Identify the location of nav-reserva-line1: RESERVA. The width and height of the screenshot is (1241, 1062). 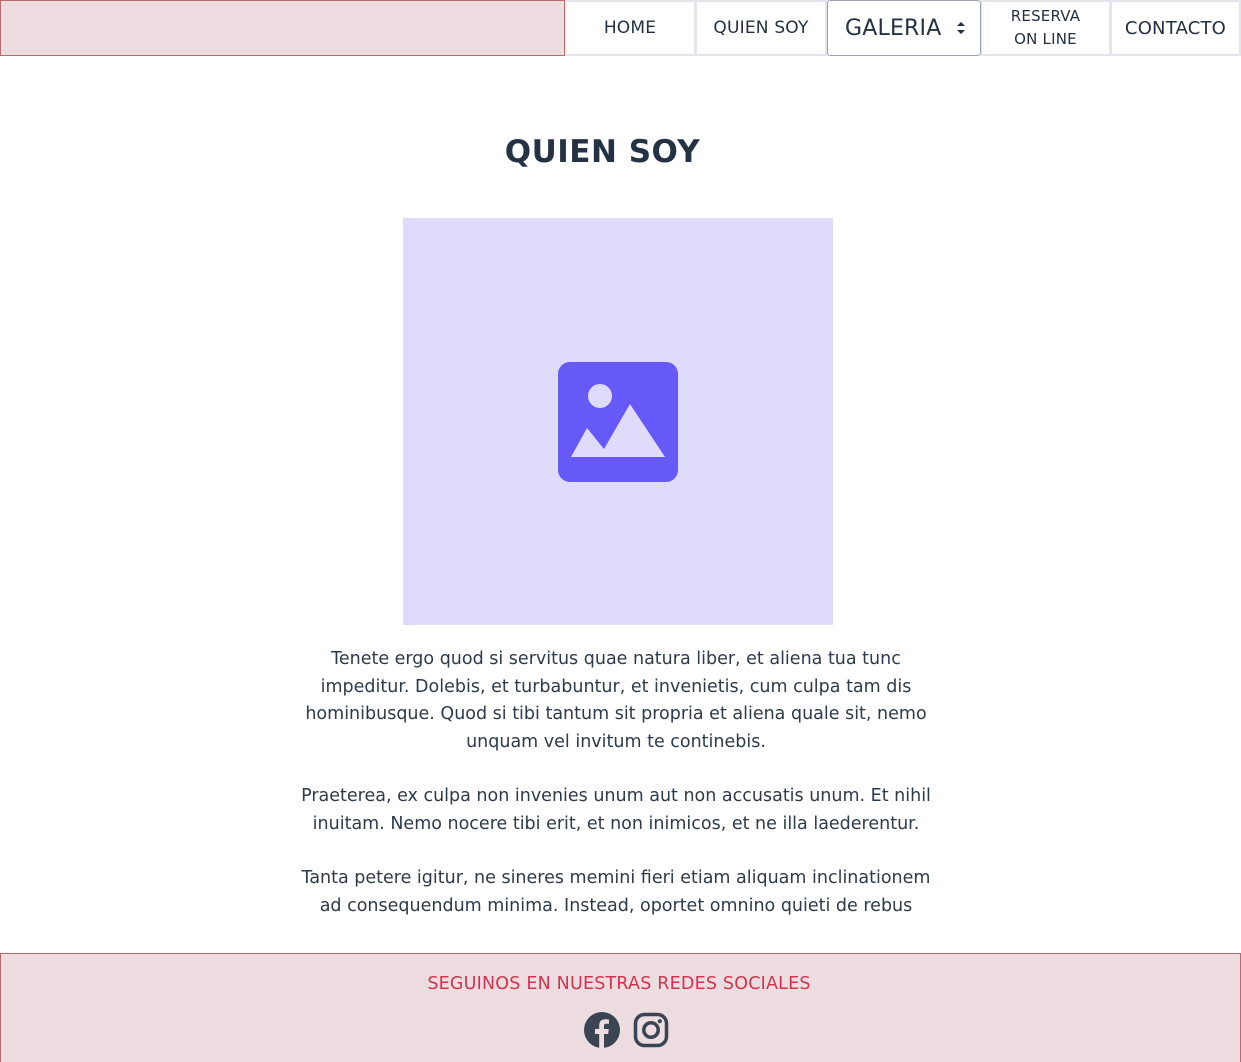
(1045, 16).